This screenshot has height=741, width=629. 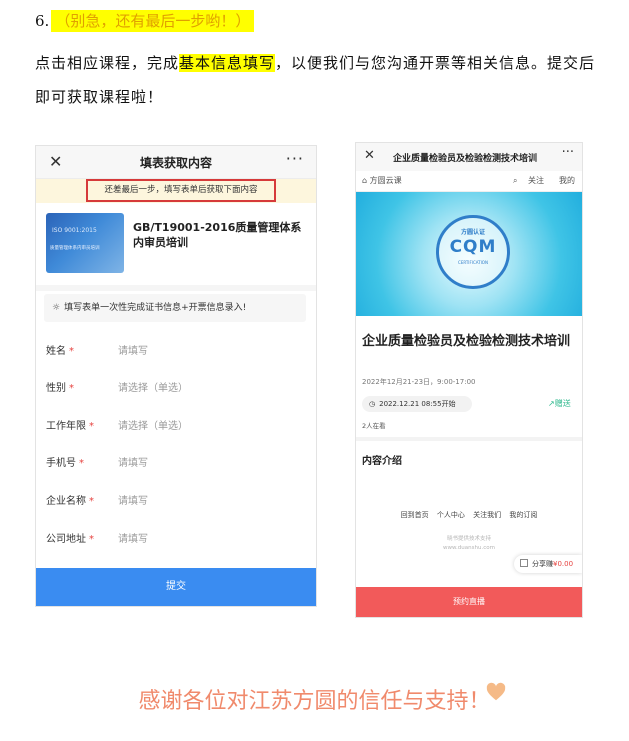 What do you see at coordinates (314, 701) in the screenshot?
I see `thanks-text: 感谢各位对江苏方圆的信任与支持！` at bounding box center [314, 701].